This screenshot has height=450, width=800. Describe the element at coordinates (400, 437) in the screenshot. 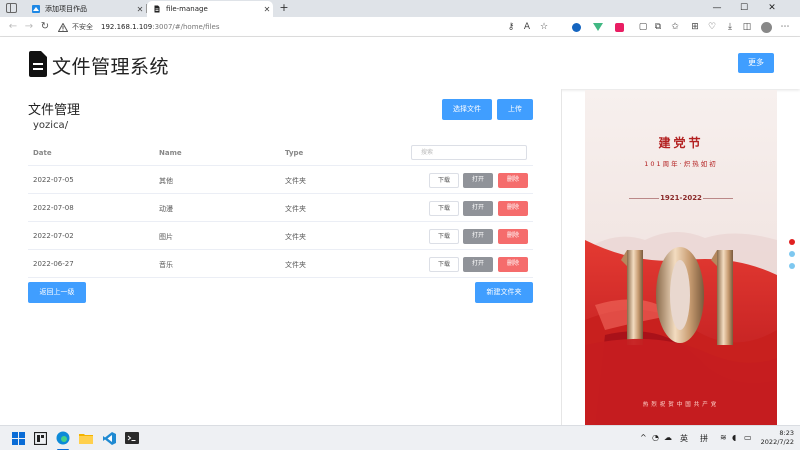

I see `windows-taskbar: ^ ◔ ☁ 英 拼 ≋ ◖ ▭ 8:23 2022/7/22` at that location.